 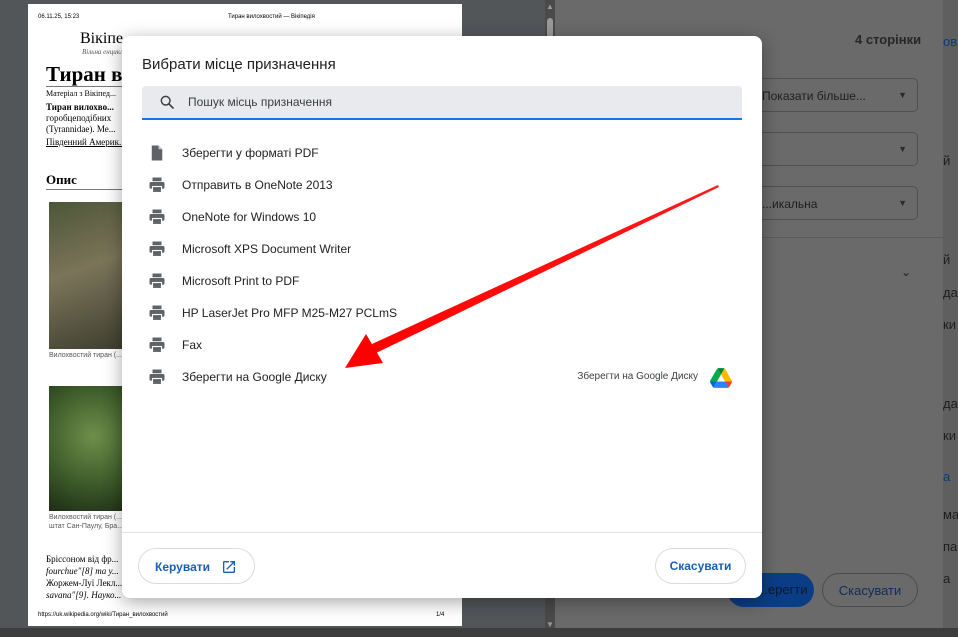 What do you see at coordinates (442, 281) in the screenshot?
I see `destination-item-print-to-pdf: Microsoft Print to PDF` at bounding box center [442, 281].